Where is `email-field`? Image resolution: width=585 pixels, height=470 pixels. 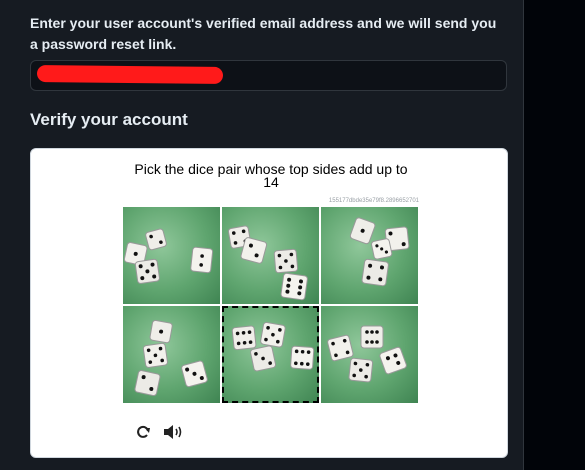
email-field is located at coordinates (268, 75).